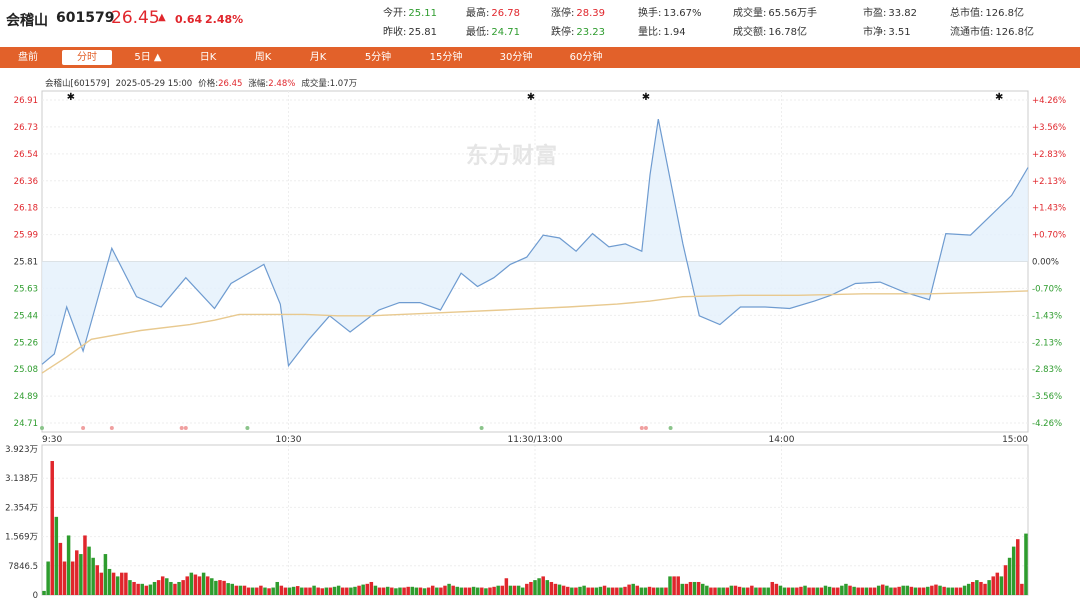 Image resolution: width=1080 pixels, height=605 pixels. What do you see at coordinates (1049, 182) in the screenshot?
I see `pct-tick-label: +2.13%` at bounding box center [1049, 182].